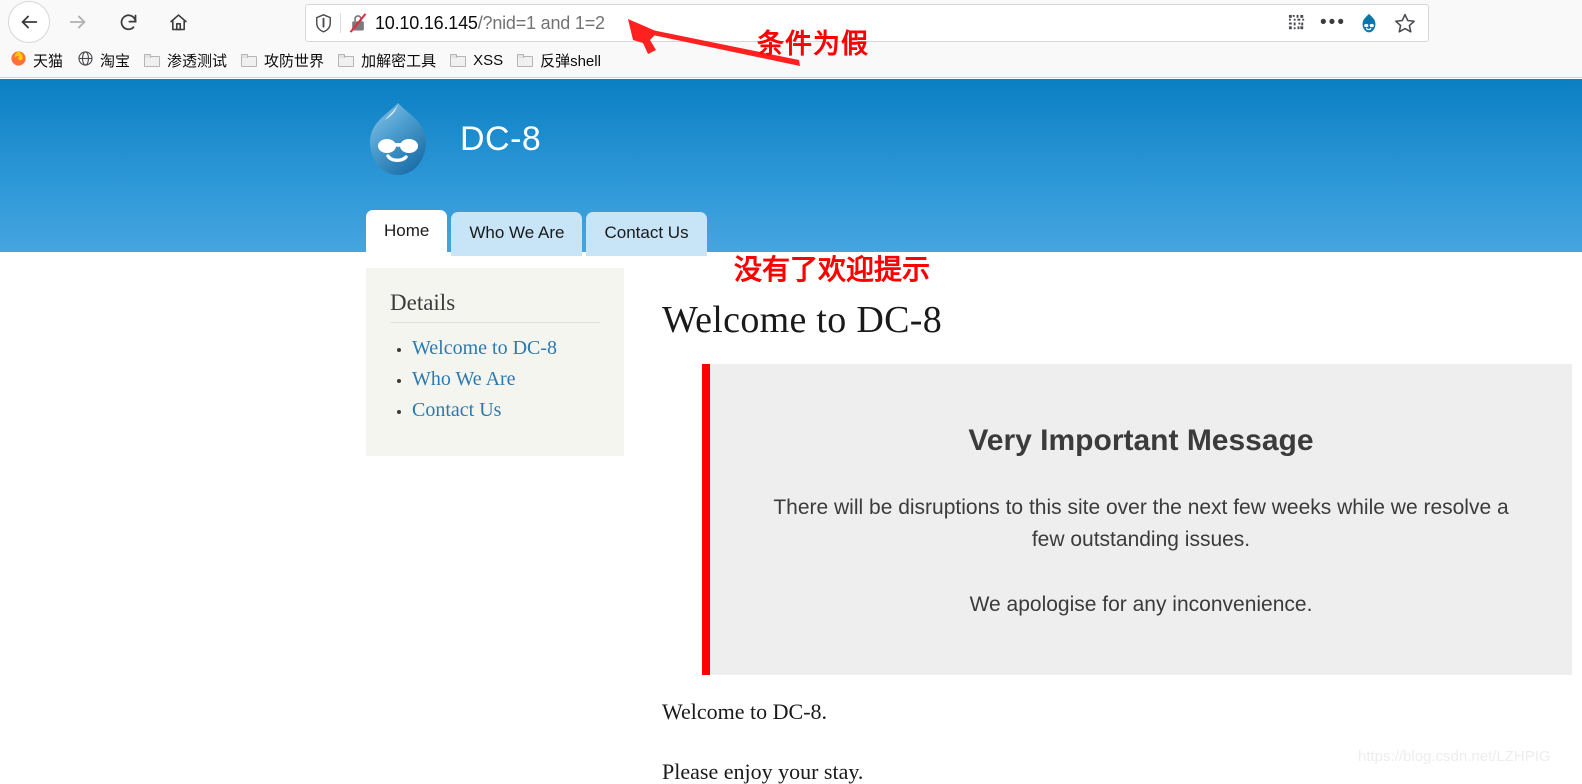  What do you see at coordinates (294, 61) in the screenshot?
I see `bookmark-label: 攻防世界` at bounding box center [294, 61].